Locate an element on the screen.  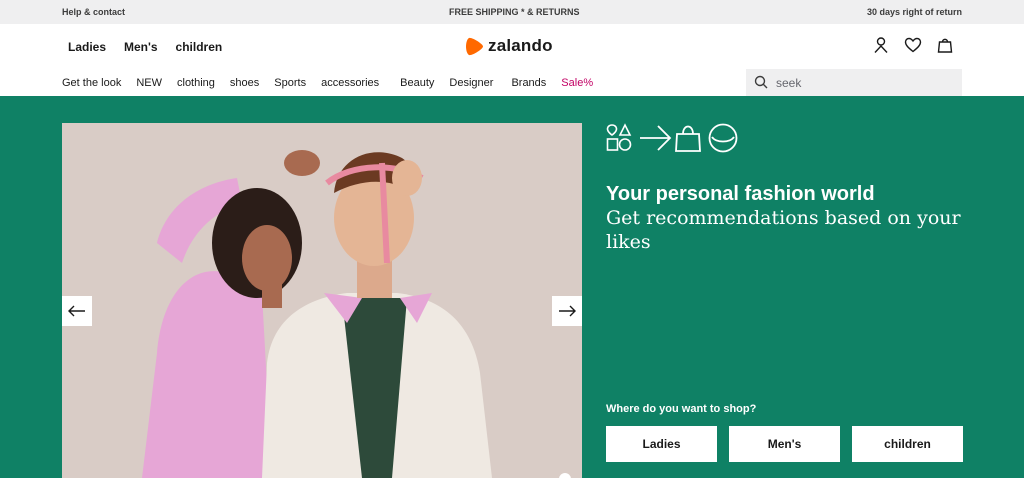
cat-sports: Sports is located at coordinates (290, 83).